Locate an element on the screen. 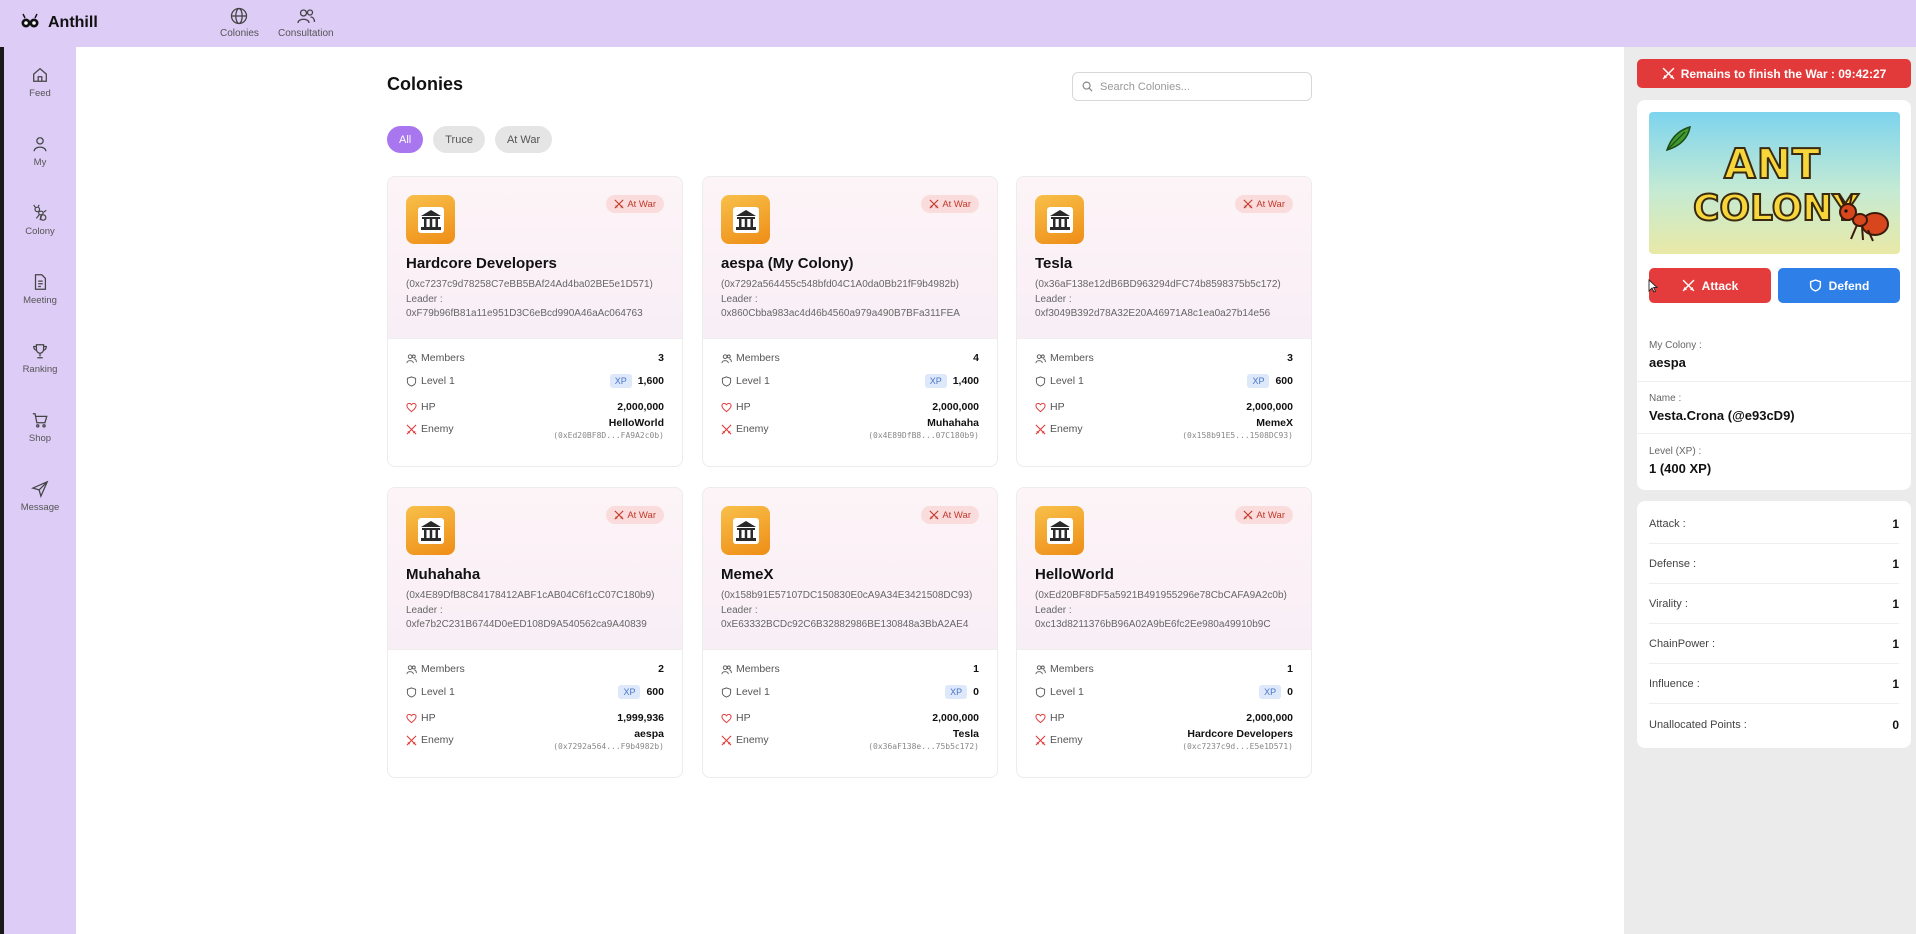 The width and height of the screenshot is (1916, 934). colony-logo is located at coordinates (745, 530).